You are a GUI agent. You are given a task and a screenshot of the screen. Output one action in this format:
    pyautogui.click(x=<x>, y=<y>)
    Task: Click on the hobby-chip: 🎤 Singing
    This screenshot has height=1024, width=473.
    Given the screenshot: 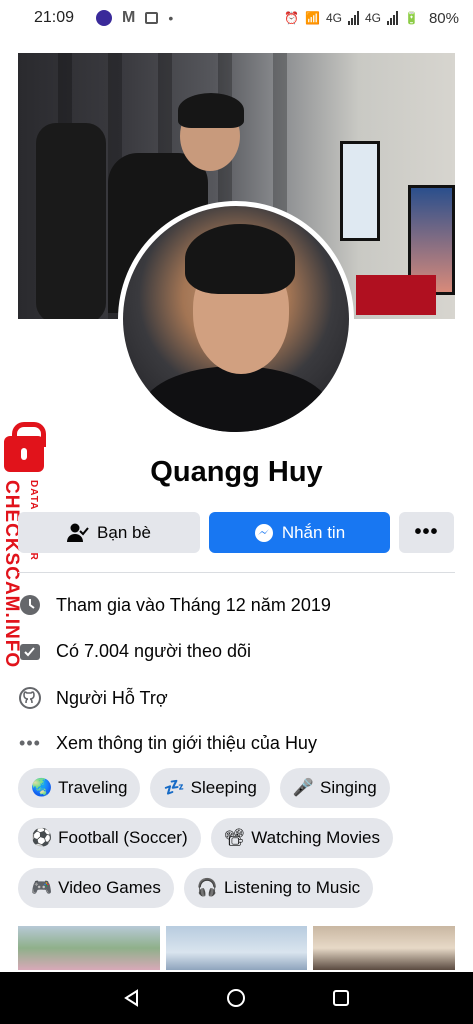 What is the action you would take?
    pyautogui.click(x=334, y=788)
    